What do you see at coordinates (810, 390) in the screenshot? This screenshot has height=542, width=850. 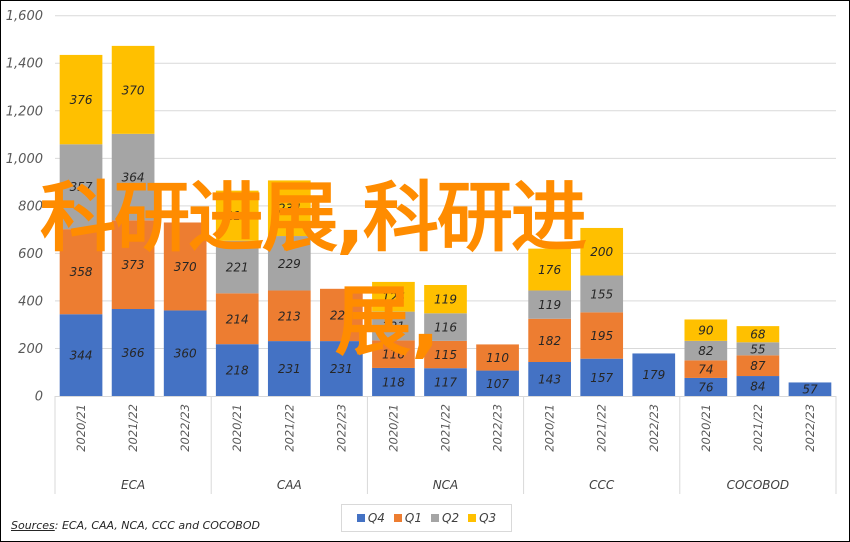 I see `data-label: 57` at bounding box center [810, 390].